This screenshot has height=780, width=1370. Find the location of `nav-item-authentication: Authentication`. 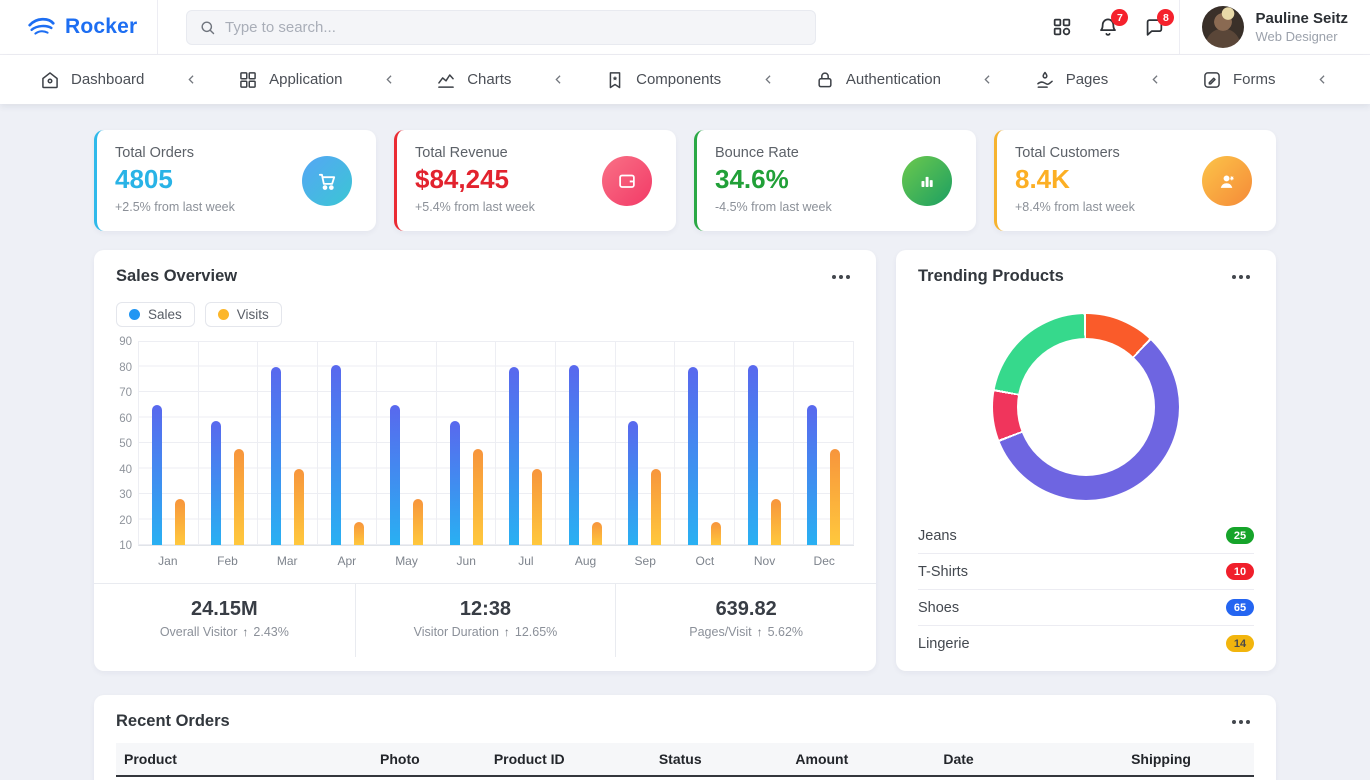

nav-item-authentication: Authentication is located at coordinates (878, 80).